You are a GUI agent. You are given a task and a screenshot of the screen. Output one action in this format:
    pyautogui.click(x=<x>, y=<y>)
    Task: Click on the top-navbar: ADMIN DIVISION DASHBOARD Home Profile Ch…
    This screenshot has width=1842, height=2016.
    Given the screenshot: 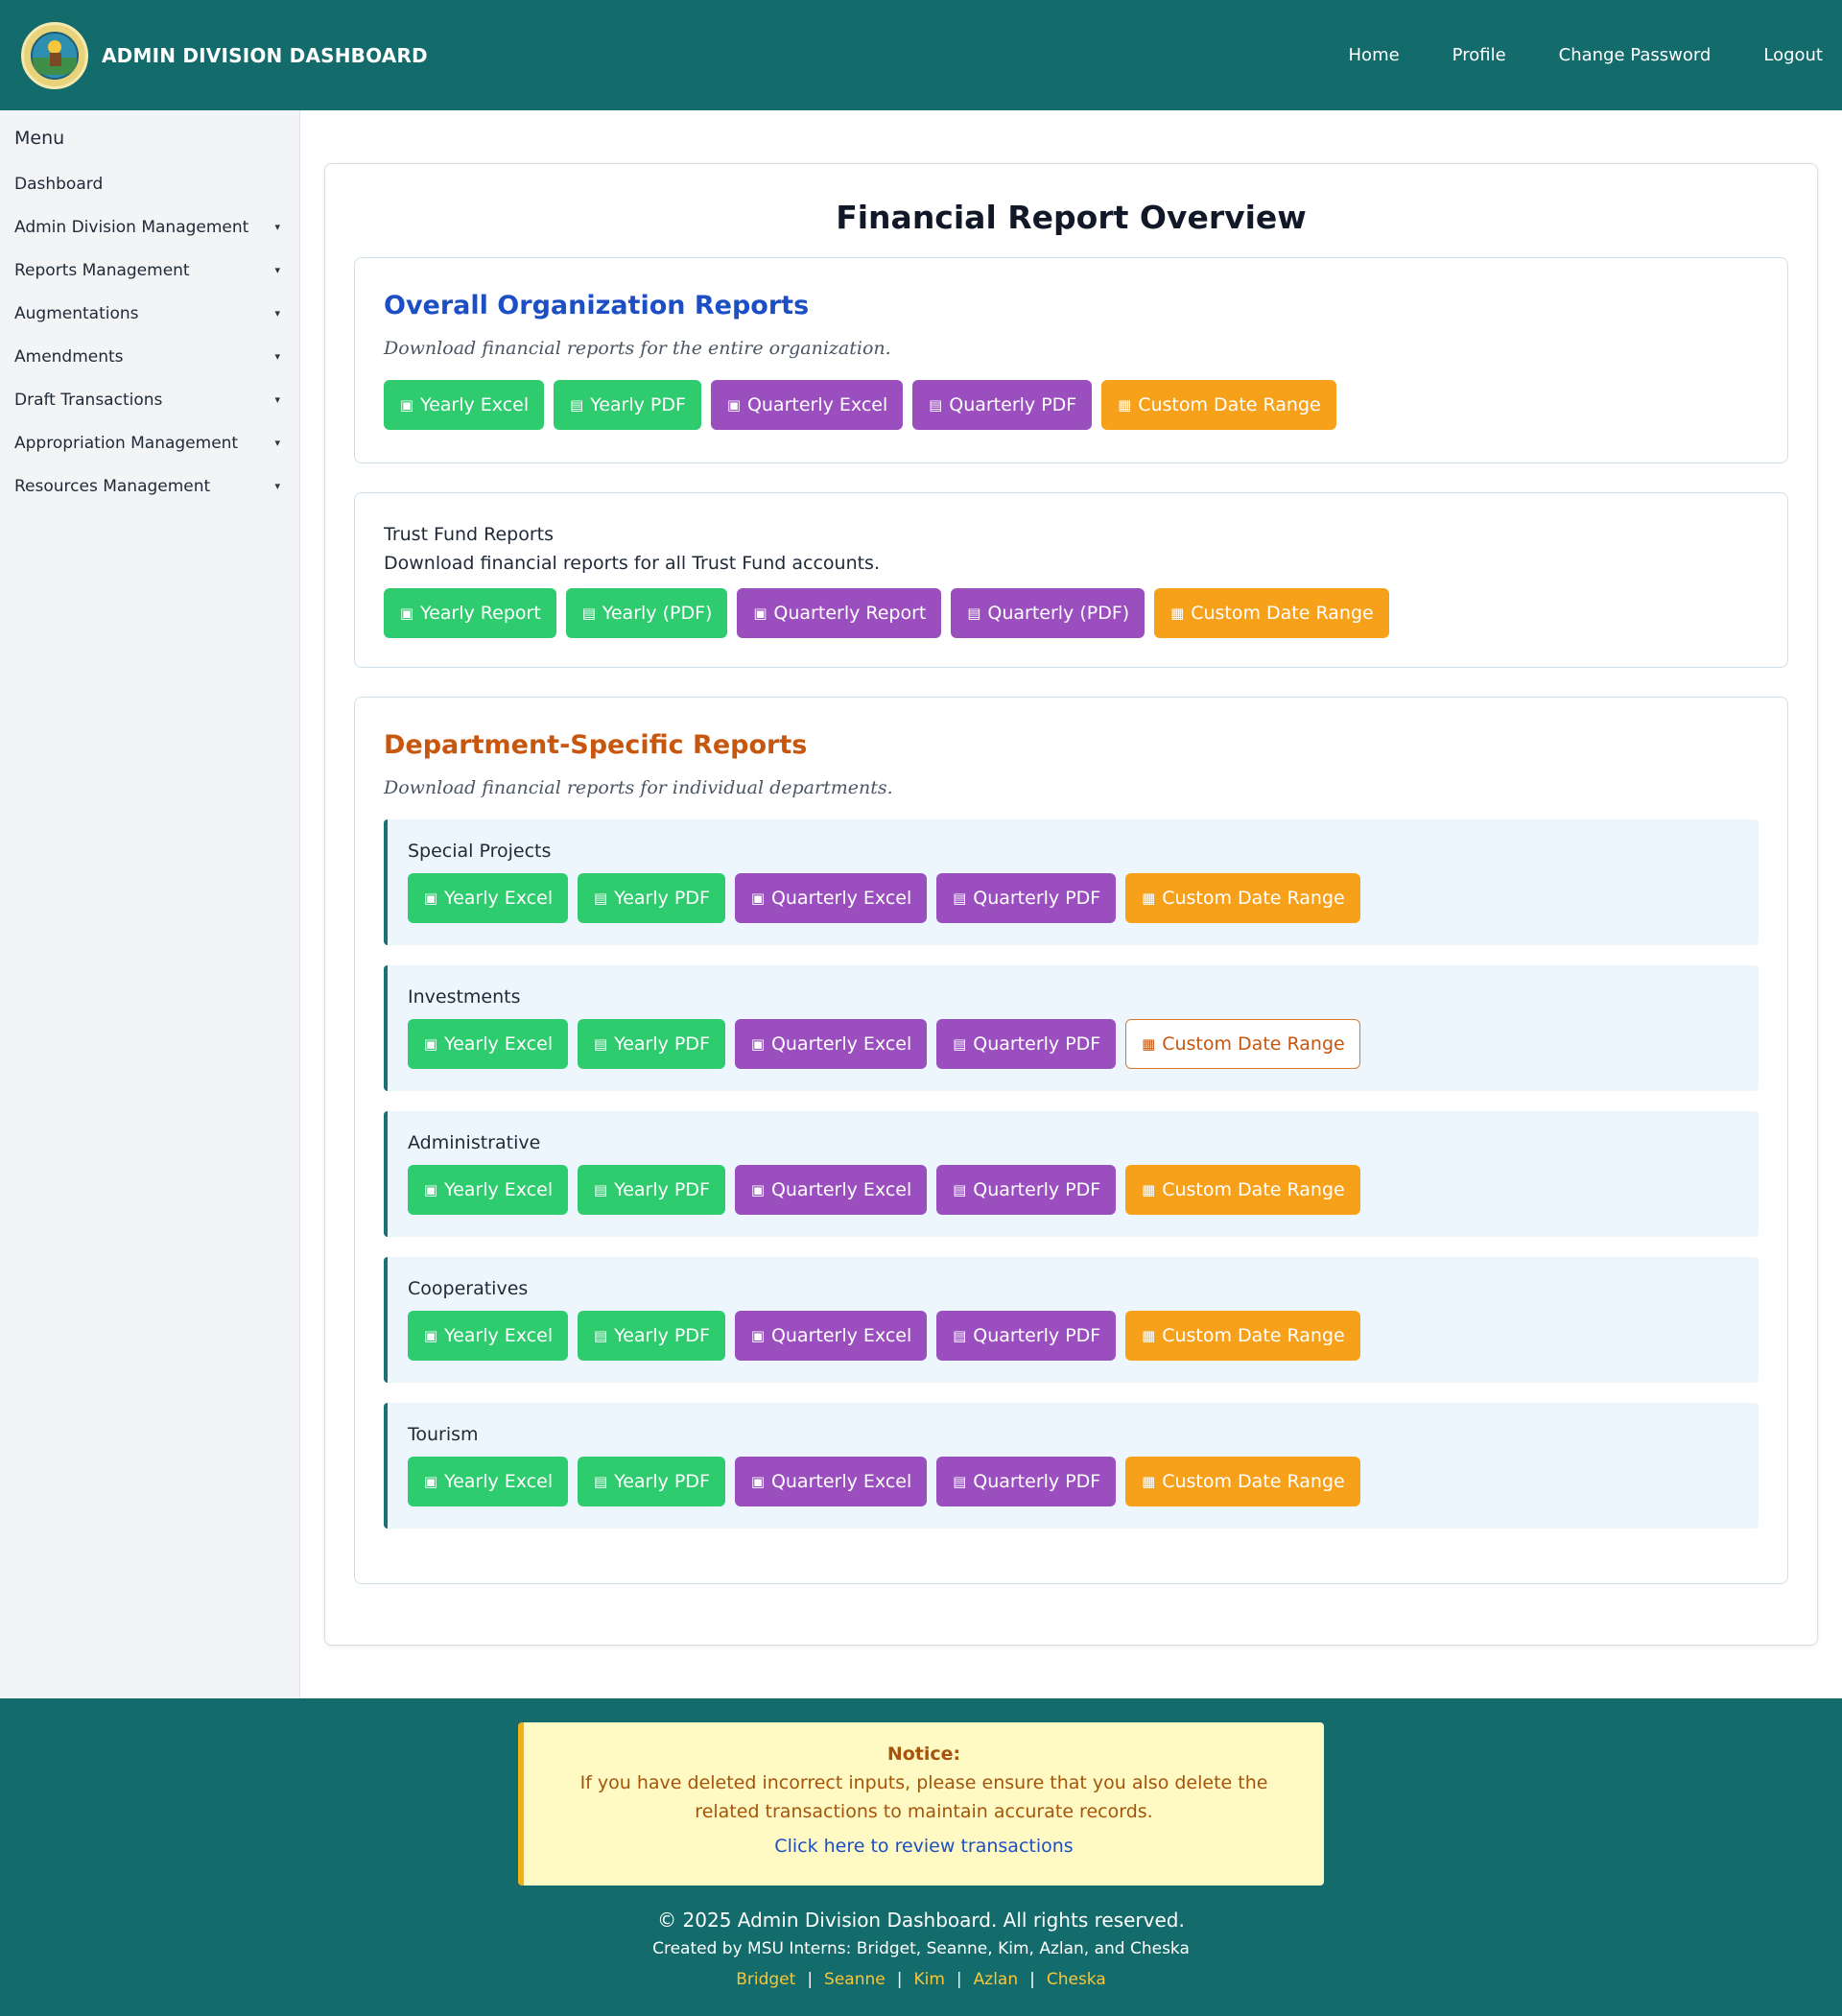 What is the action you would take?
    pyautogui.click(x=921, y=55)
    